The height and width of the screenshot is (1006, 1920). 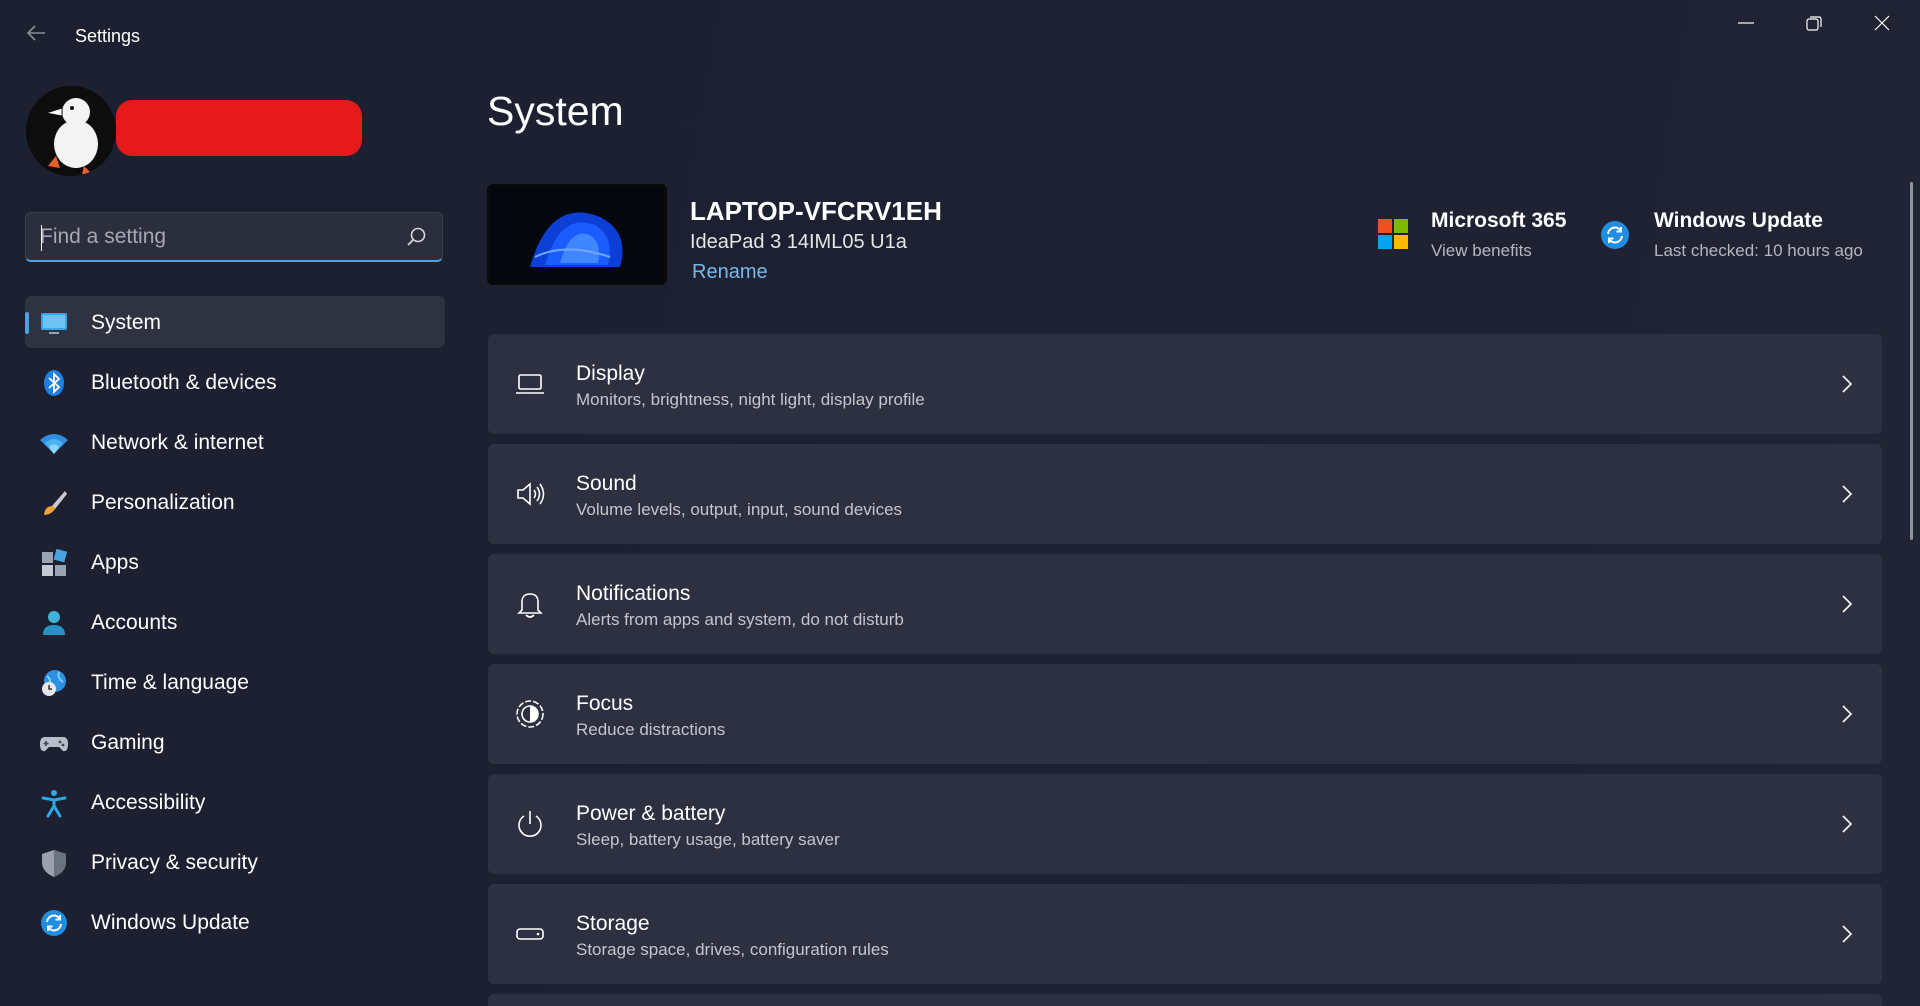 I want to click on globe-clock-icon, so click(x=54, y=683).